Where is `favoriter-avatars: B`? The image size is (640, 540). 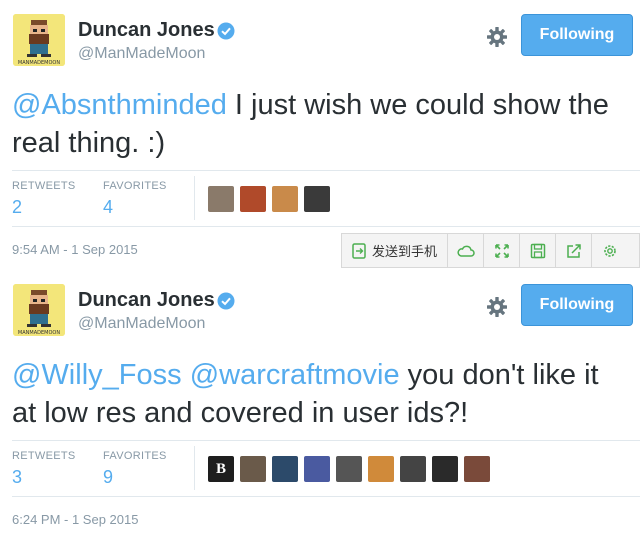 favoriter-avatars: B is located at coordinates (352, 469).